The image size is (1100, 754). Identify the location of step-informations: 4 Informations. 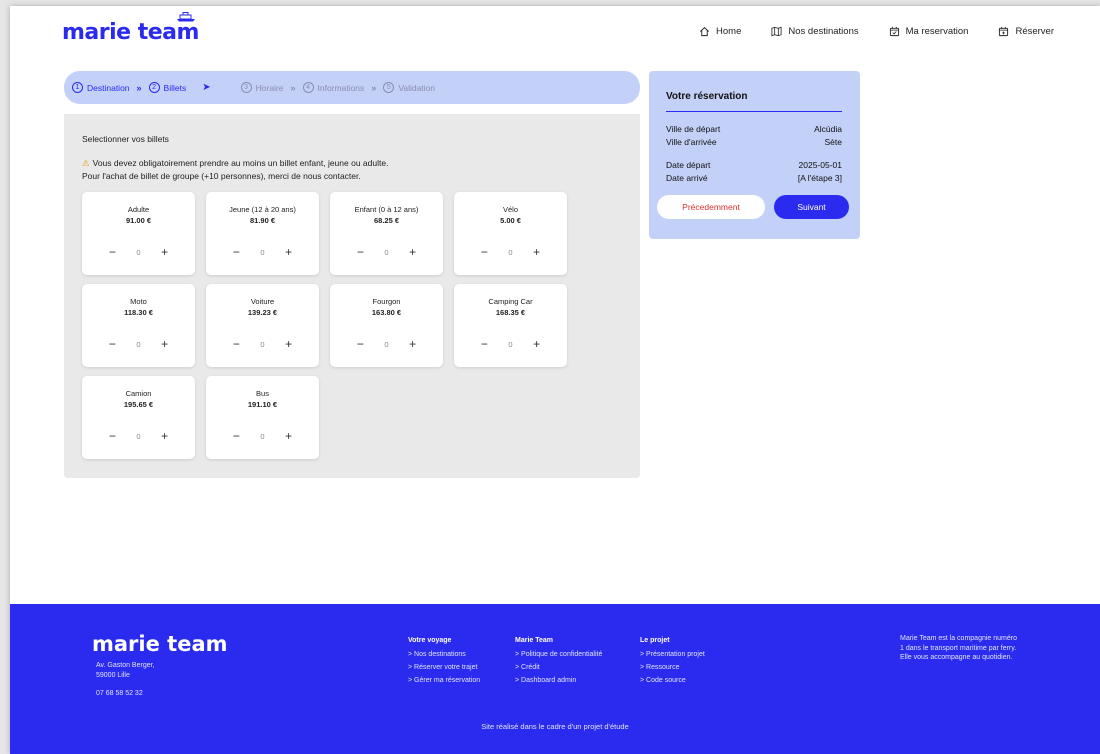
(333, 87).